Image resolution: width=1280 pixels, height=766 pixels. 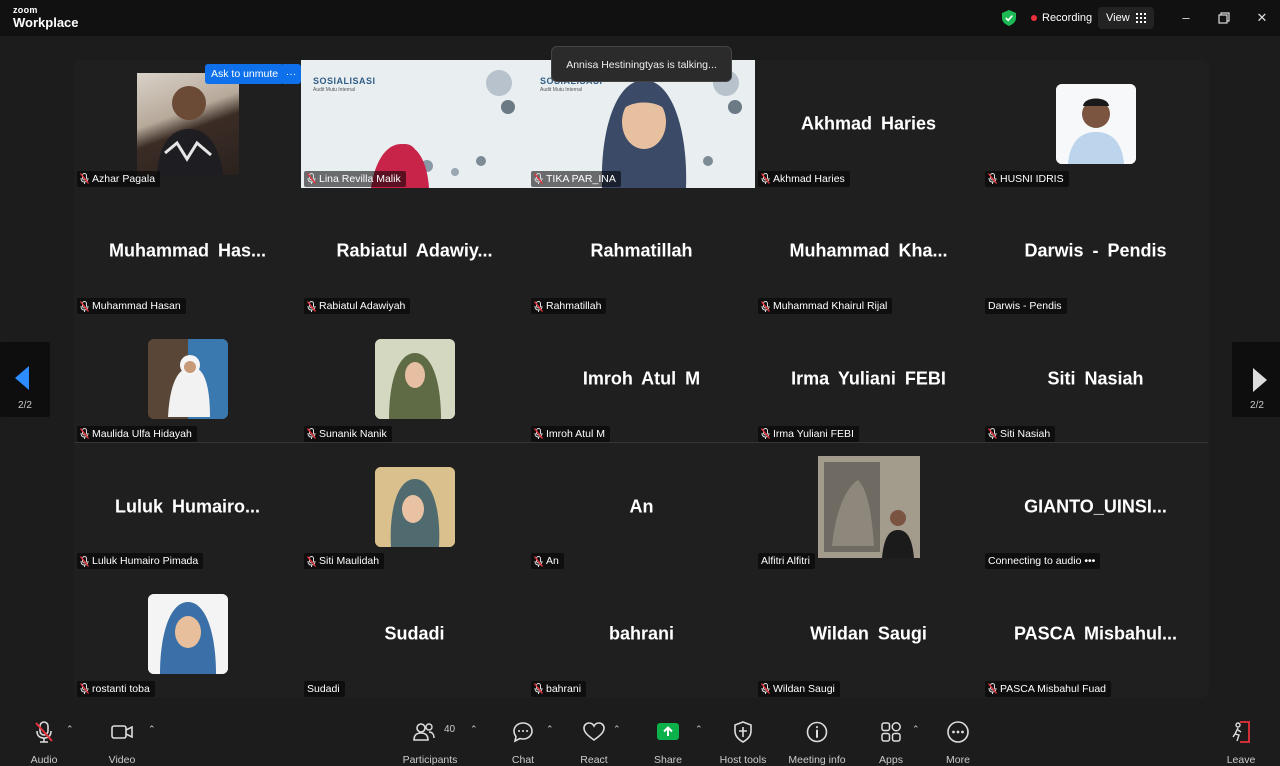 What do you see at coordinates (868, 634) in the screenshot?
I see `participant-tile: Wildan Saugi Wildan Saugi` at bounding box center [868, 634].